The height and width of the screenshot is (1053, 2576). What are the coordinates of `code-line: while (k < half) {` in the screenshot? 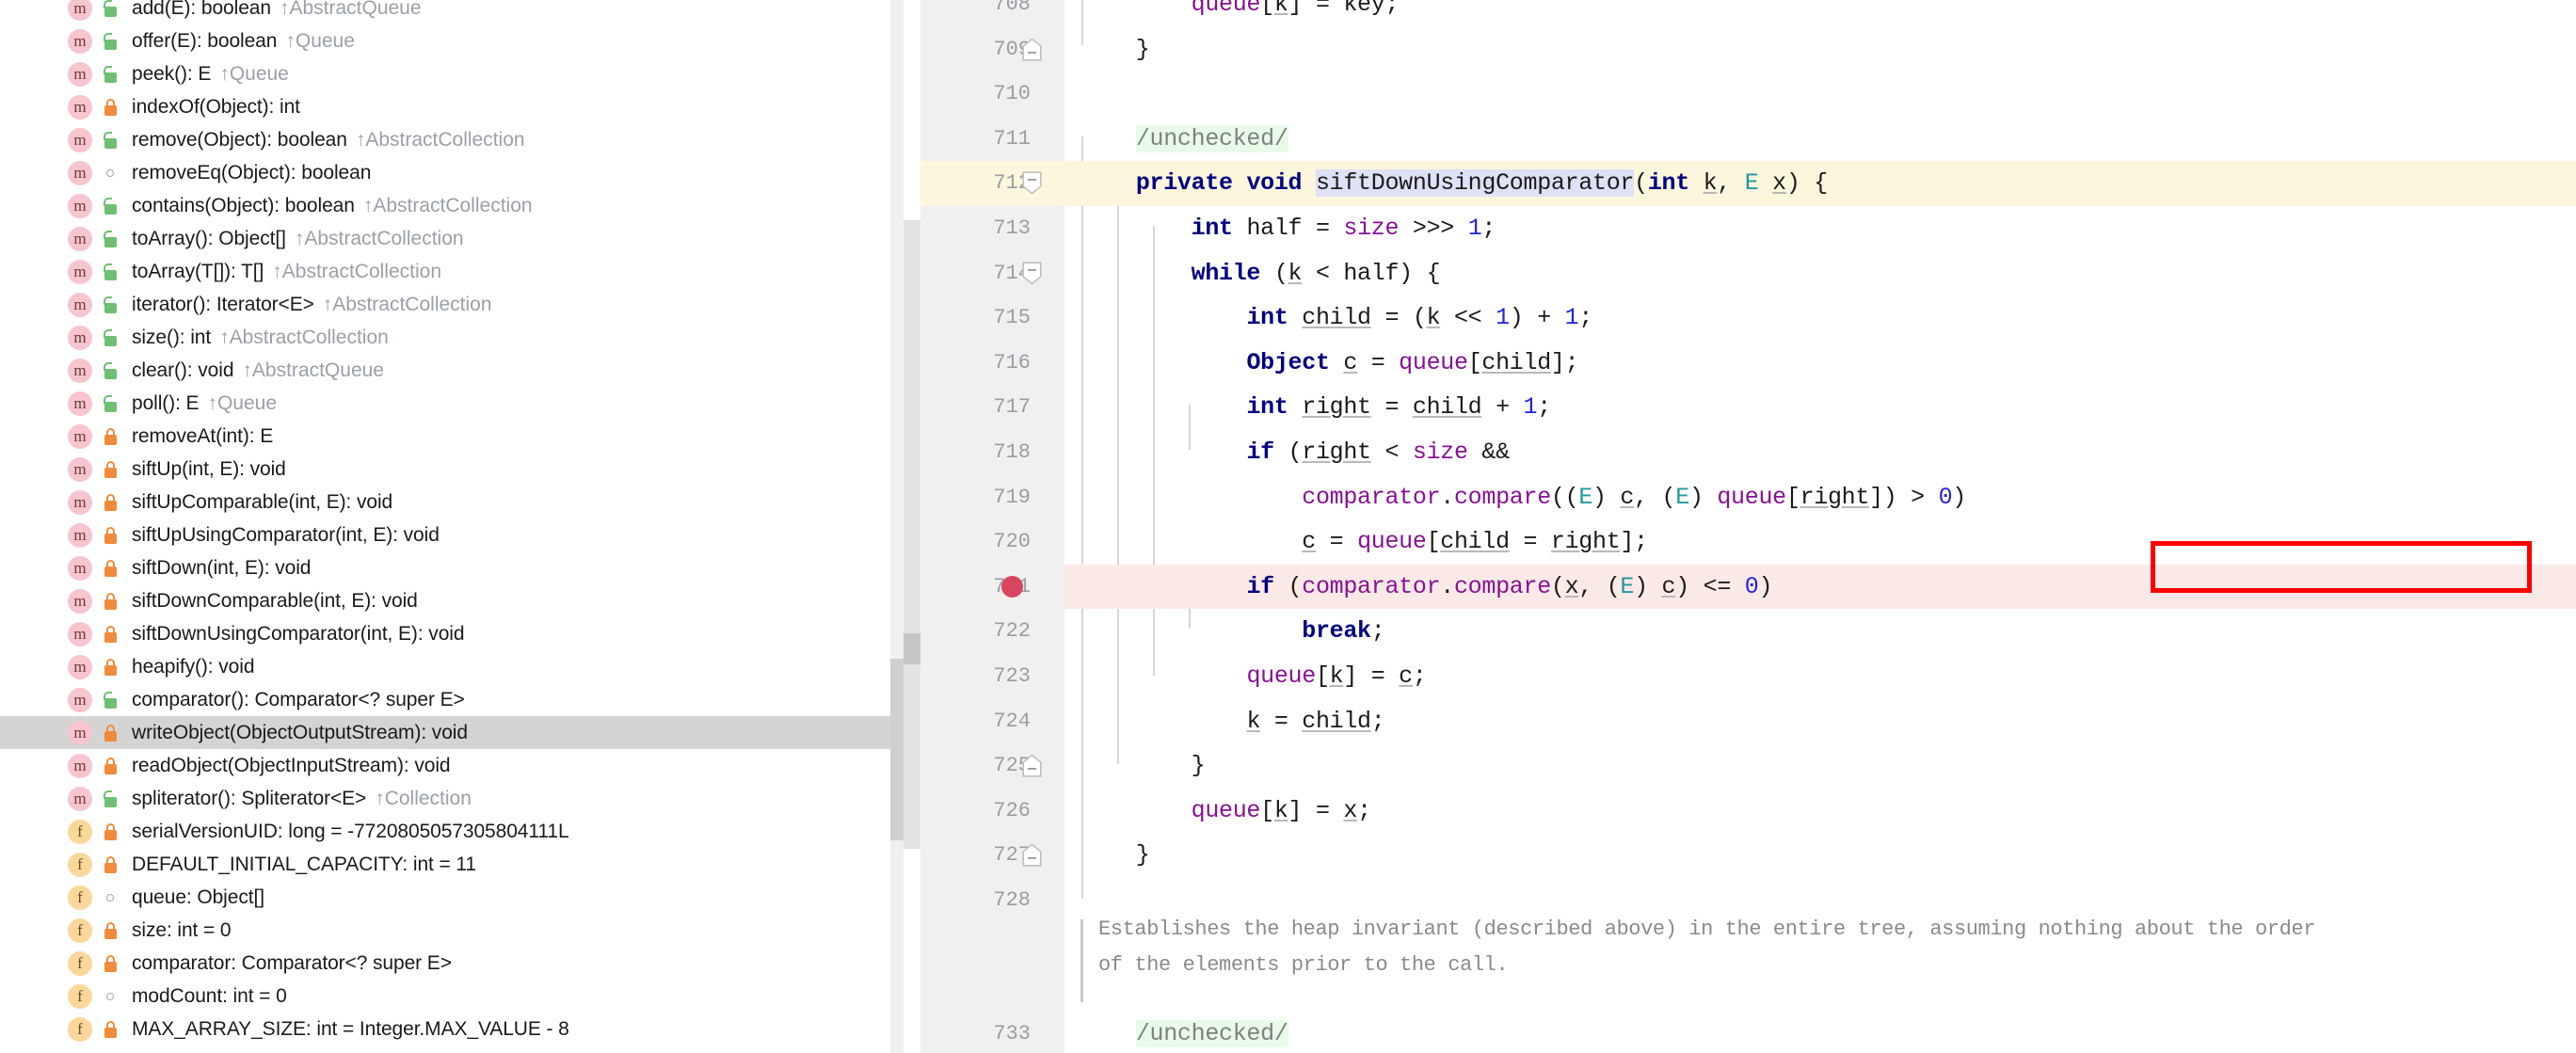 It's located at (1252, 273).